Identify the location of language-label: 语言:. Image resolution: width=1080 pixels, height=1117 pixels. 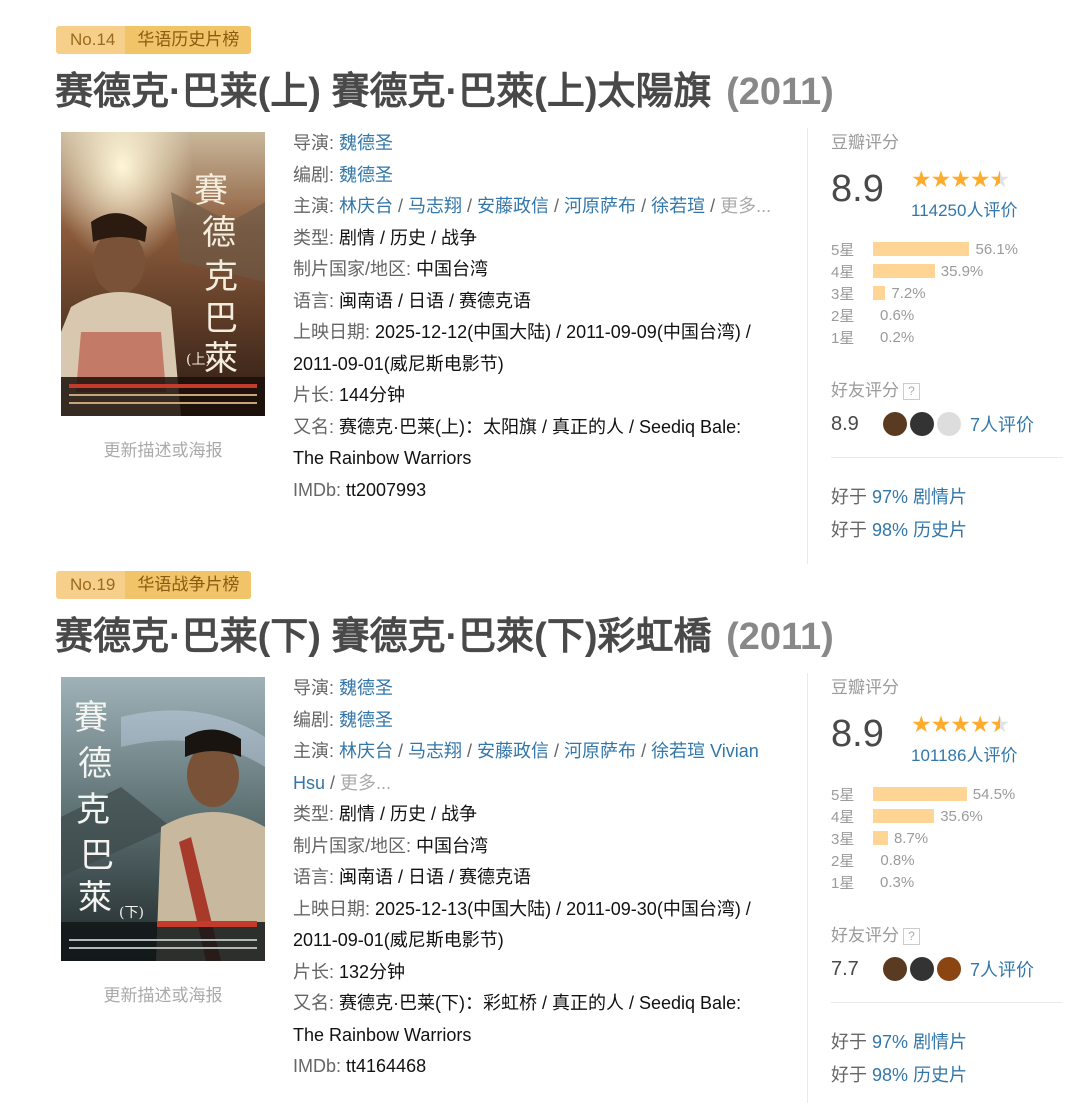
(316, 300).